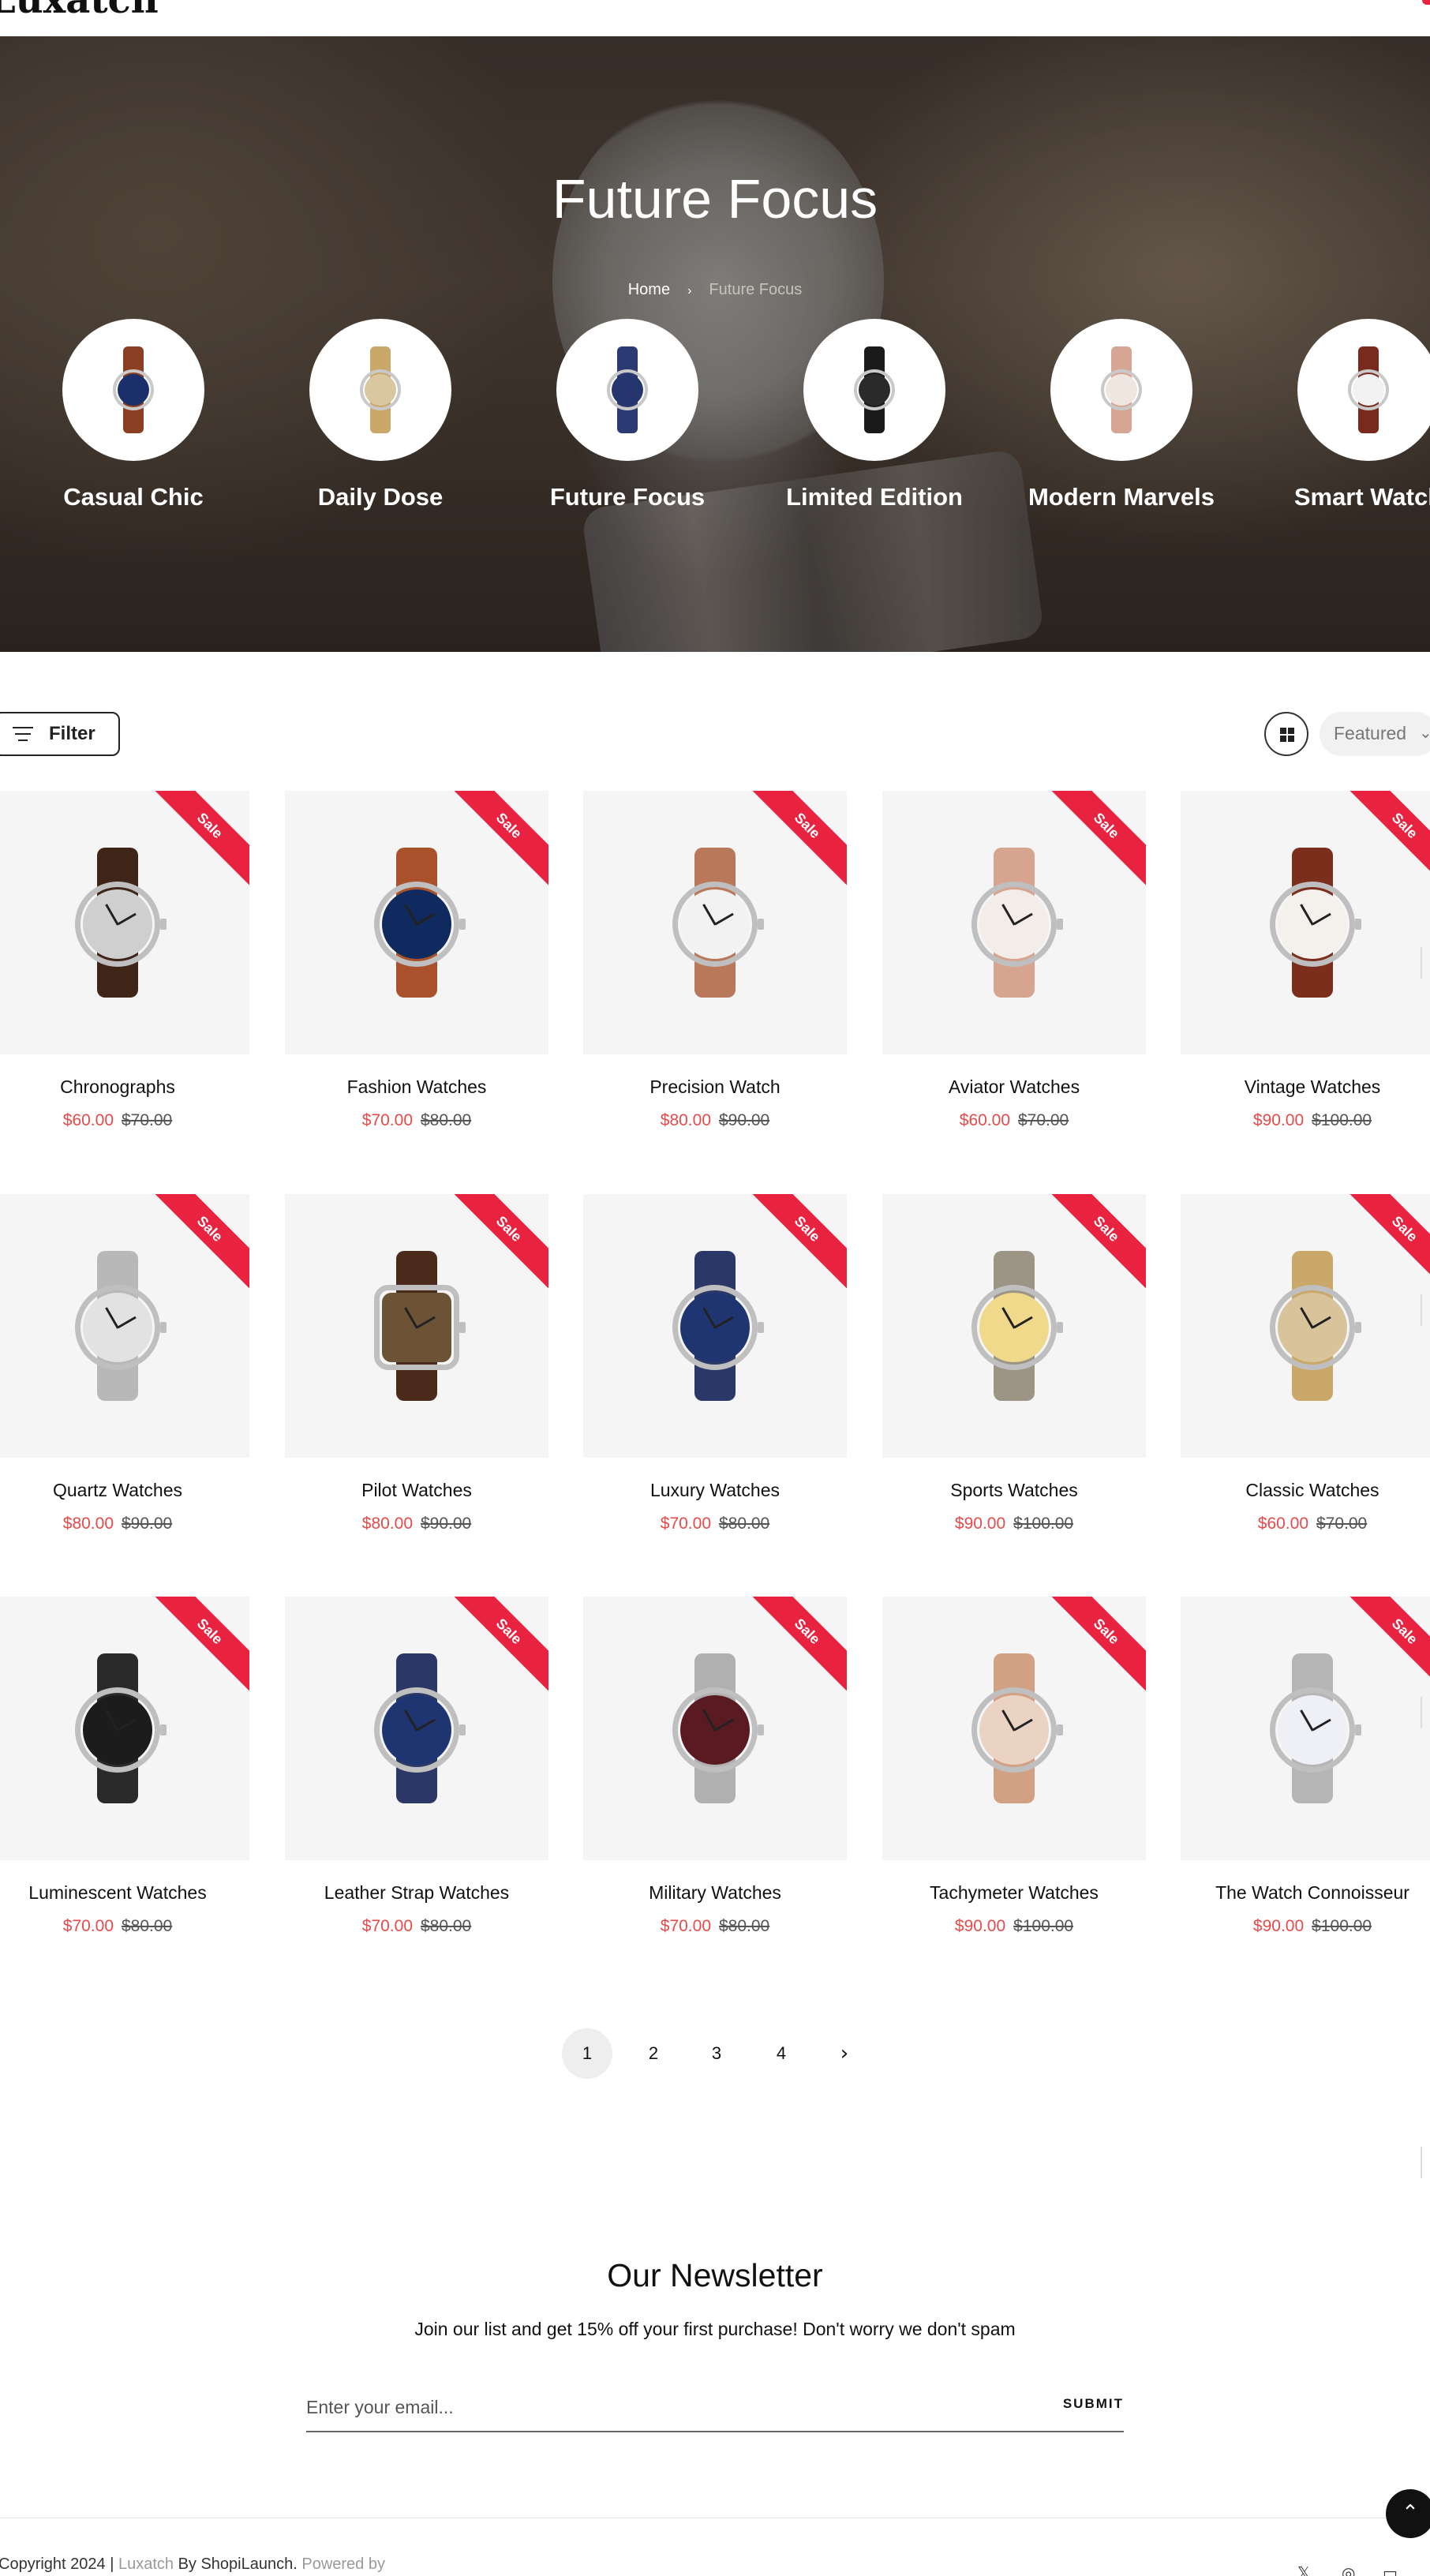 This screenshot has height=2576, width=1430. What do you see at coordinates (1286, 734) in the screenshot?
I see `grid-view-toggle` at bounding box center [1286, 734].